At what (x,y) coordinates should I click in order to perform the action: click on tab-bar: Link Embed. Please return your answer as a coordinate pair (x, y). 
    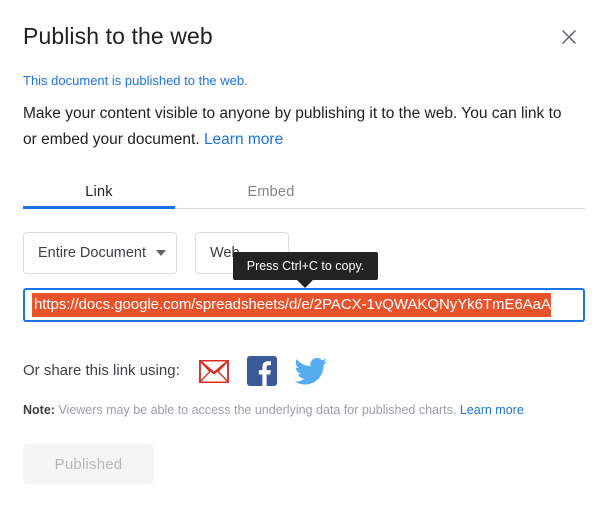
    Looking at the image, I should click on (304, 192).